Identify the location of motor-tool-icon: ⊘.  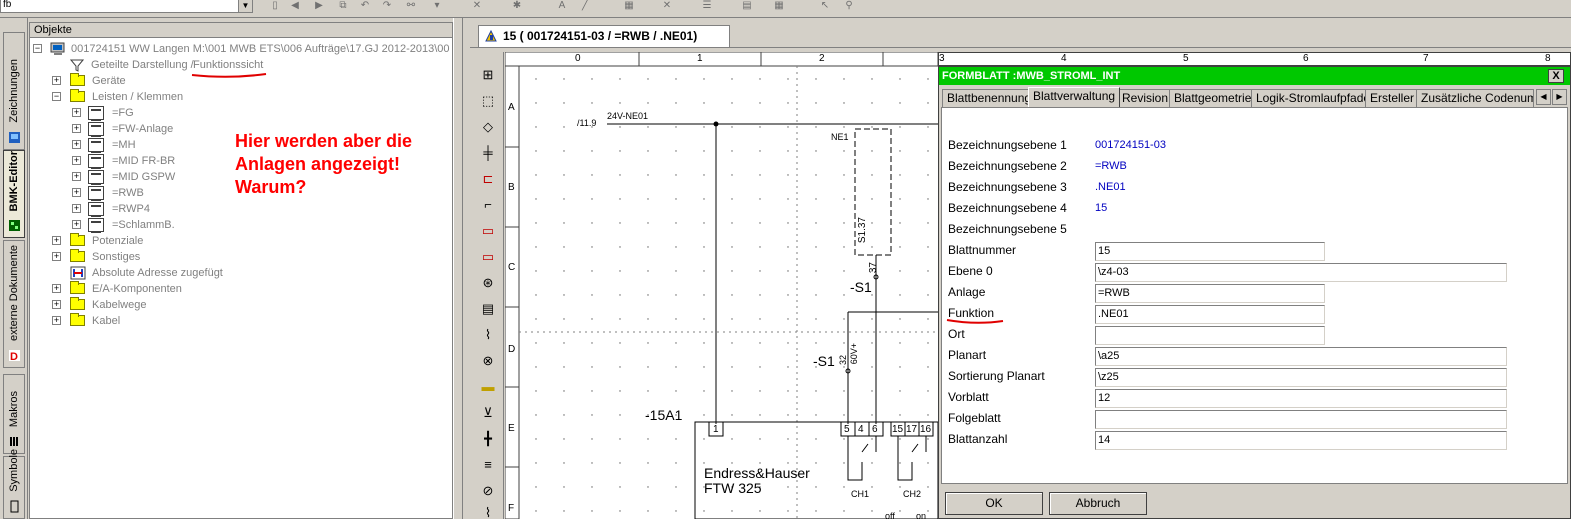
(488, 491).